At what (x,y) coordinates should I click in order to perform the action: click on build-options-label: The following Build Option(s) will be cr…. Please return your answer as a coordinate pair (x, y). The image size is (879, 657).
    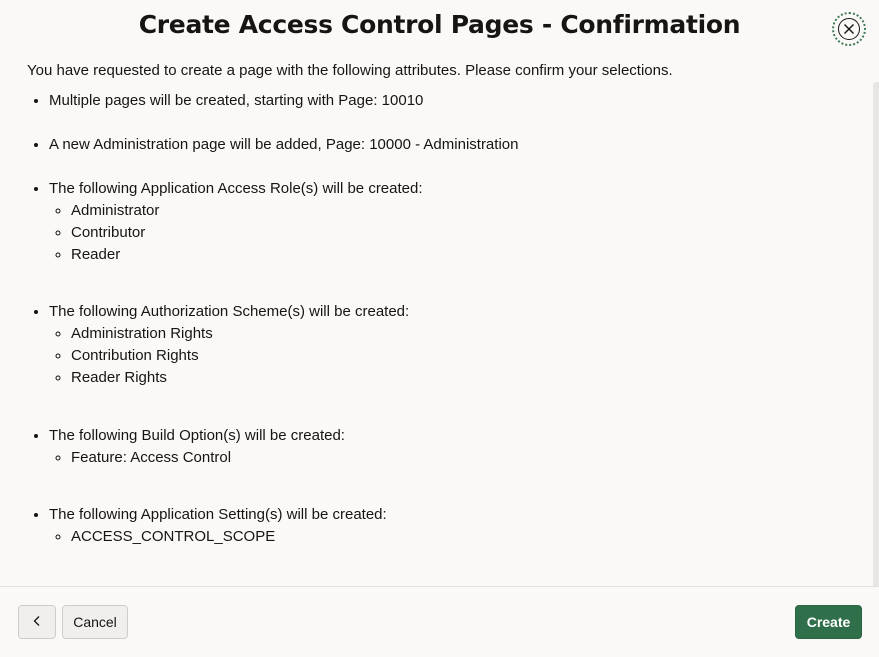
    Looking at the image, I should click on (197, 435).